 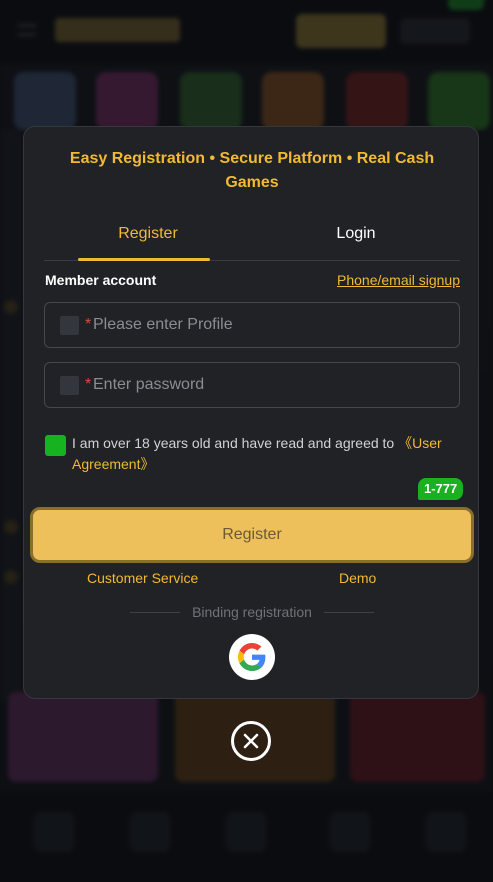 I want to click on demo-link: Demo, so click(x=357, y=578).